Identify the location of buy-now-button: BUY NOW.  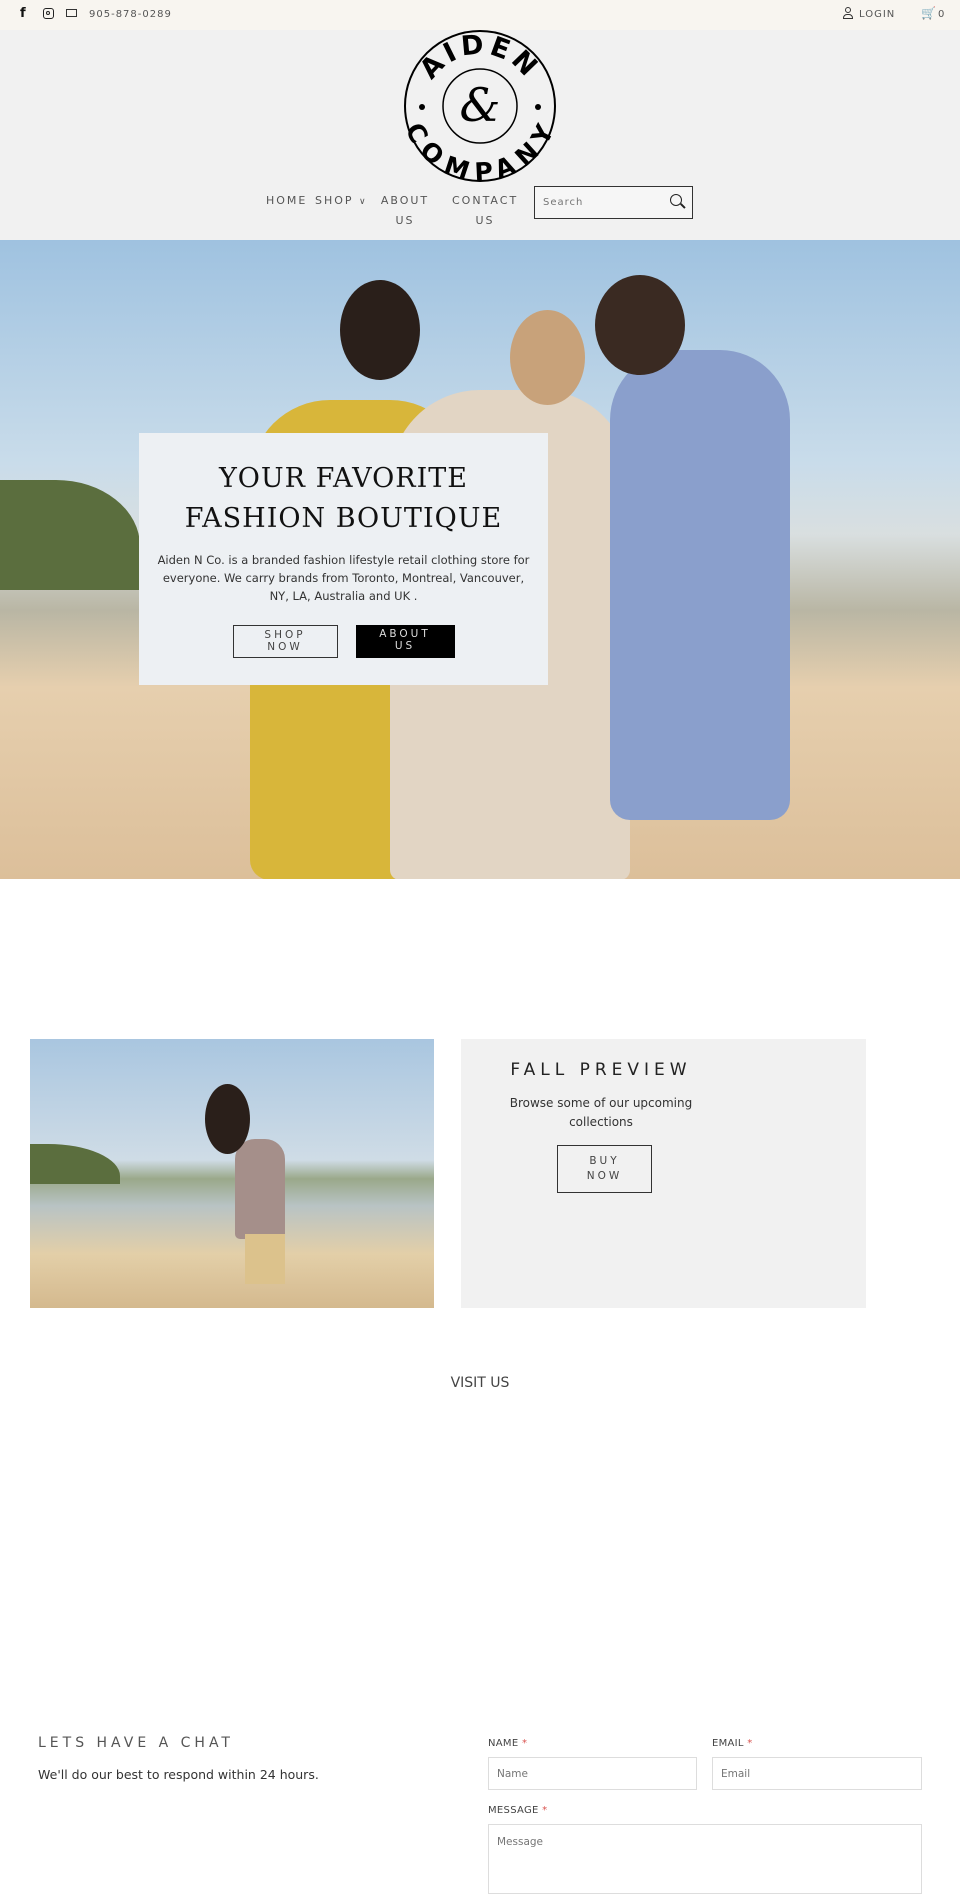
(604, 1169).